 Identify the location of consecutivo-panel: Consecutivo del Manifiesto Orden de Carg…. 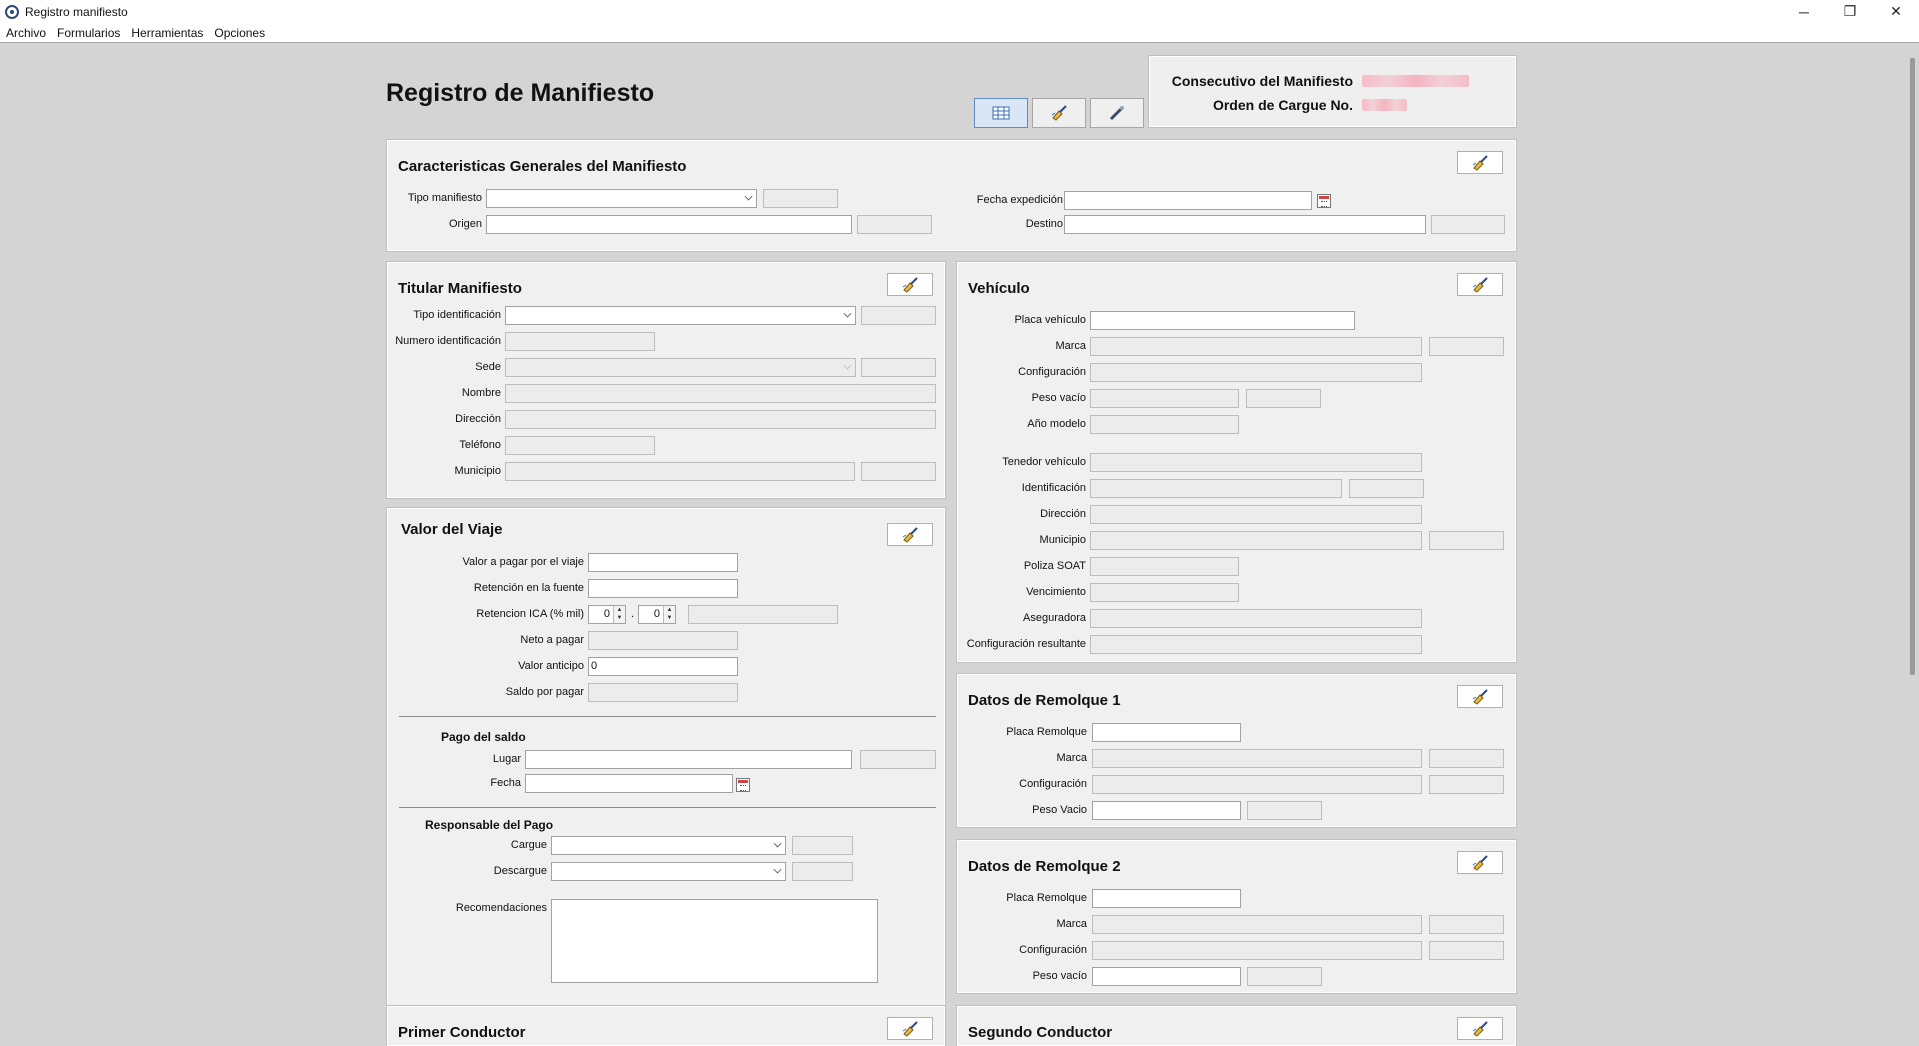
(1332, 91).